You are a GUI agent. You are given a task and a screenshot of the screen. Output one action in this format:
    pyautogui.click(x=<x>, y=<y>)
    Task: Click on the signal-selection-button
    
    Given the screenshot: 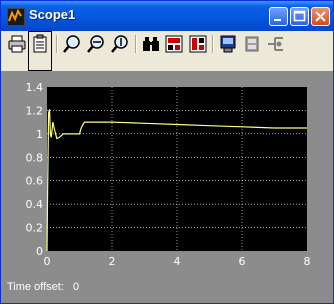 What is the action you would take?
    pyautogui.click(x=276, y=44)
    